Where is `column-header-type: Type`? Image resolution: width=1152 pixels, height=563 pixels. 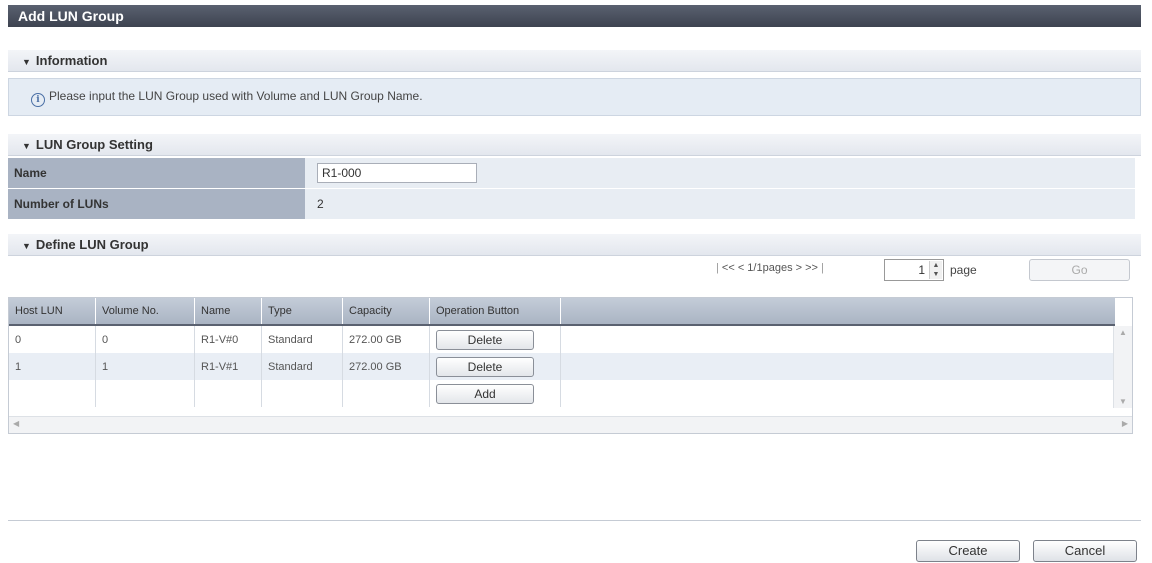 column-header-type: Type is located at coordinates (302, 312).